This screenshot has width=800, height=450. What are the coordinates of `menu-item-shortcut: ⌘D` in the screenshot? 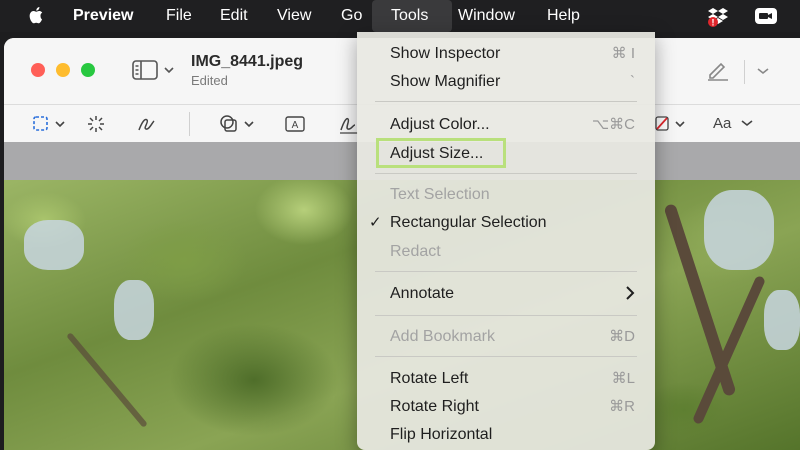 It's located at (622, 336).